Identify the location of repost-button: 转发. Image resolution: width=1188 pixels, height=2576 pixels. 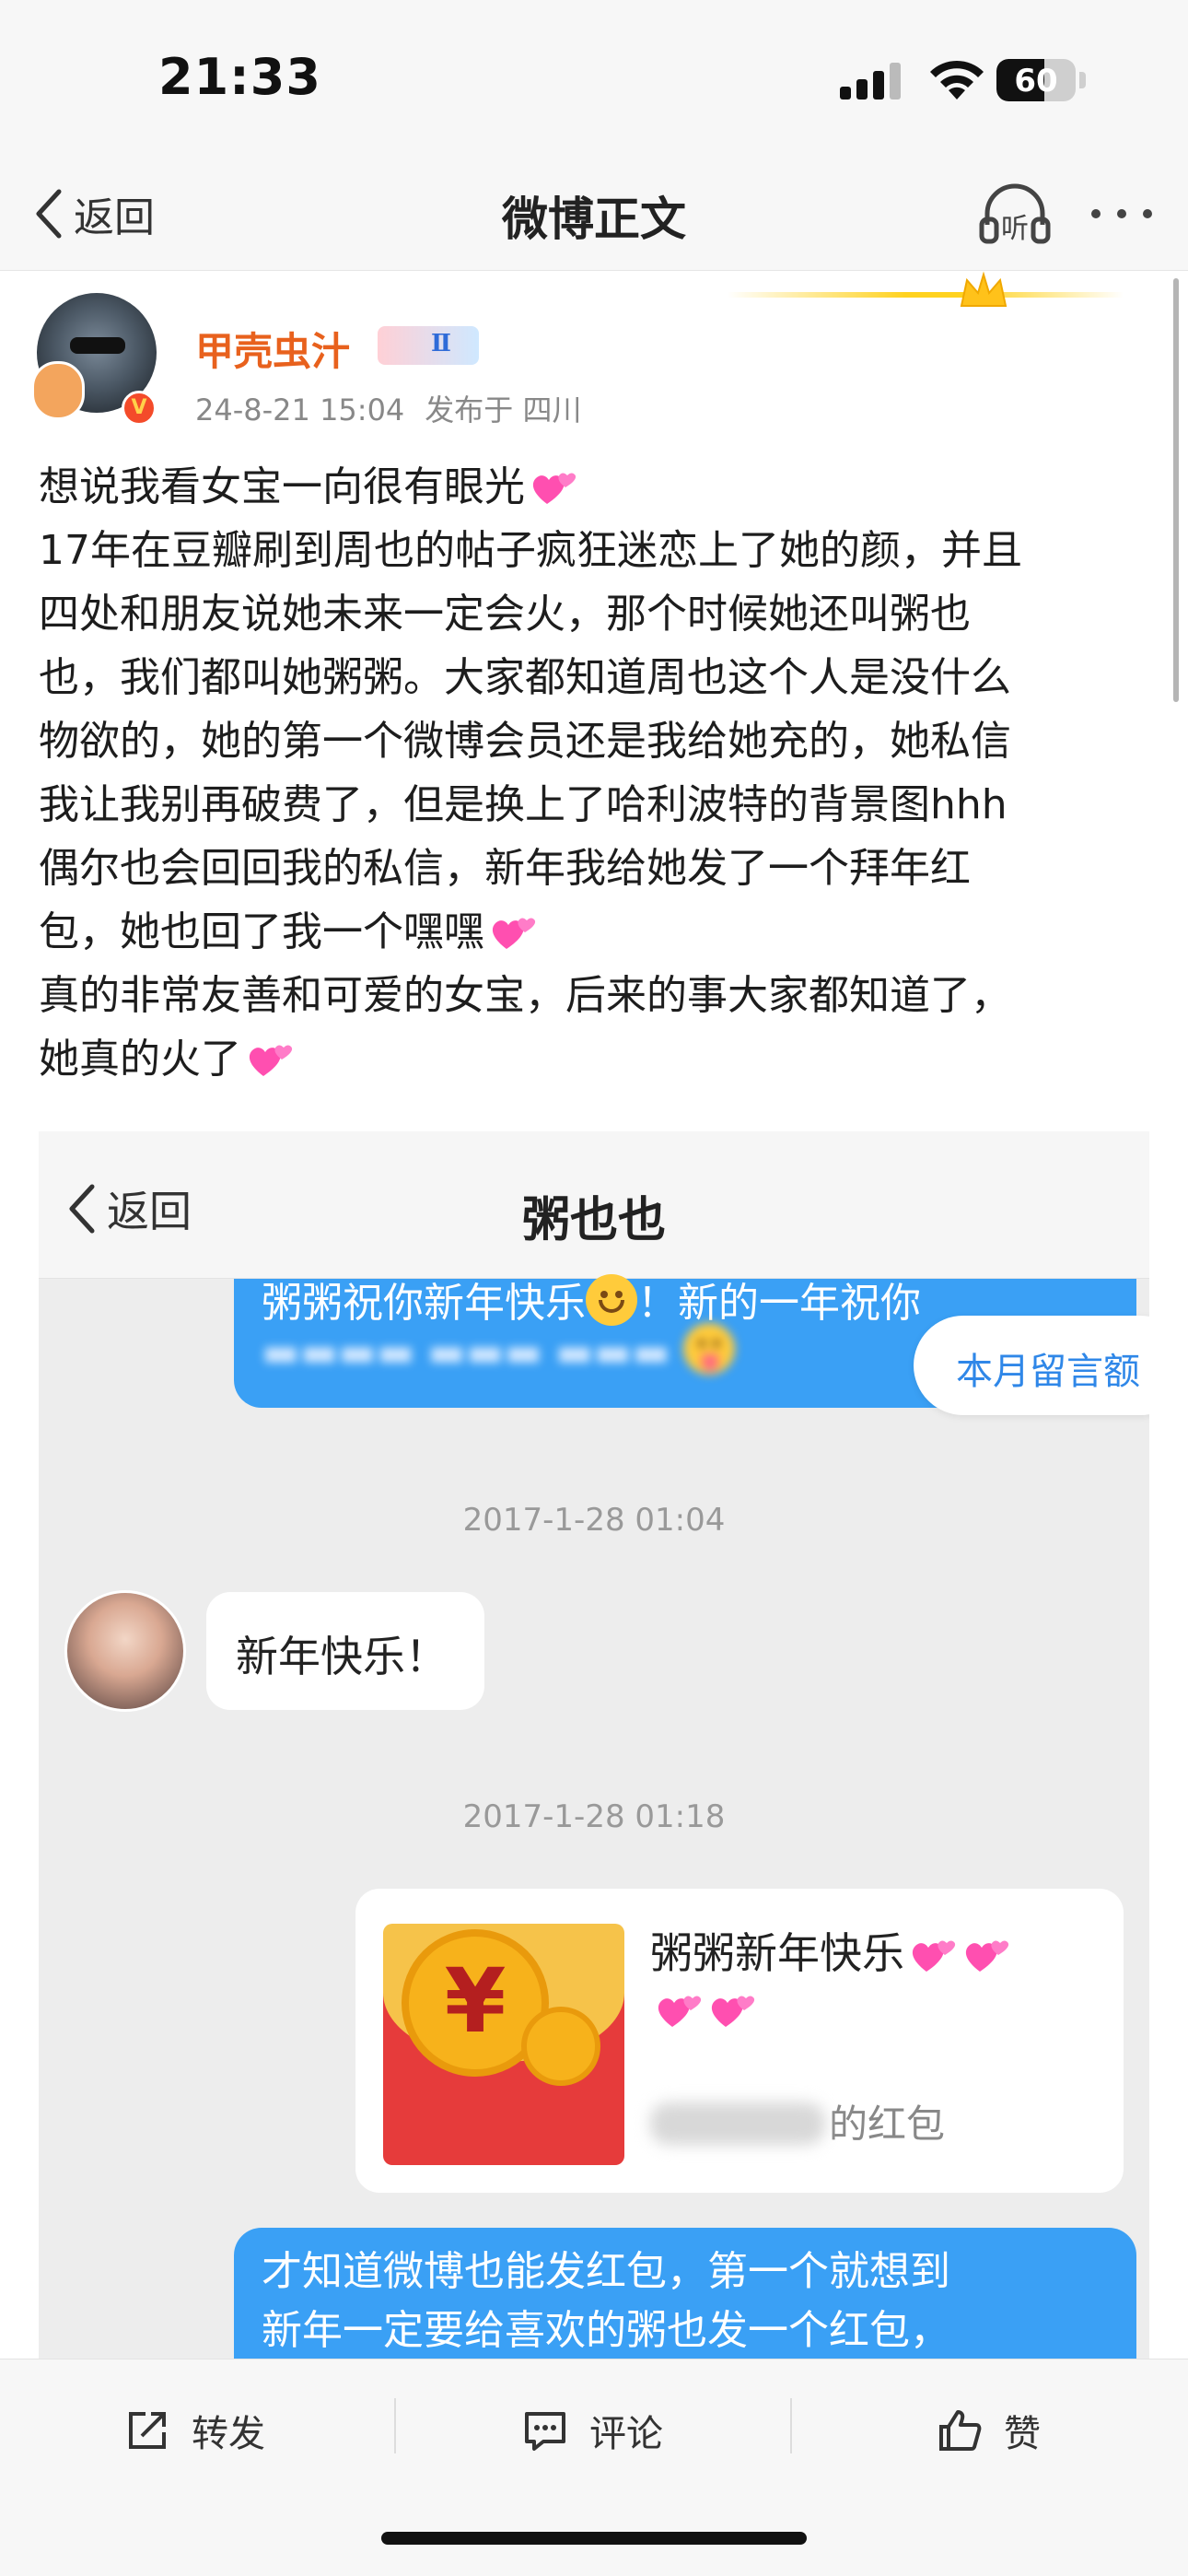
(194, 2430).